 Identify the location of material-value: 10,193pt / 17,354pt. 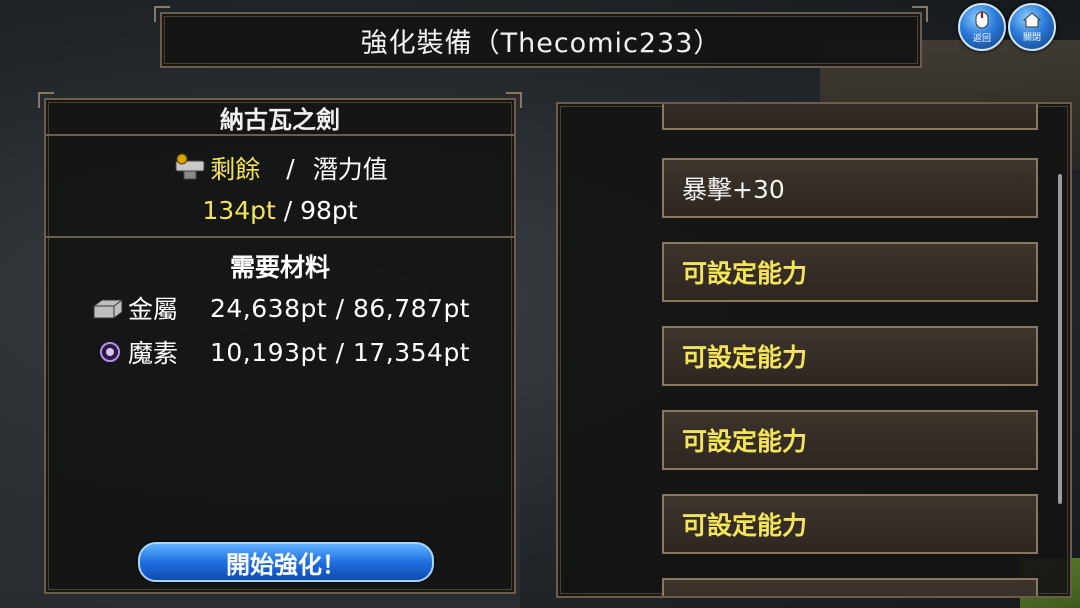
(340, 352).